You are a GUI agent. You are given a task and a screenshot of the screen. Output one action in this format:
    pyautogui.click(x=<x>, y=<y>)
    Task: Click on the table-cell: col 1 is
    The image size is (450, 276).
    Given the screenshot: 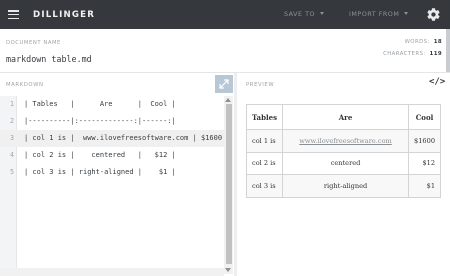 What is the action you would take?
    pyautogui.click(x=264, y=141)
    